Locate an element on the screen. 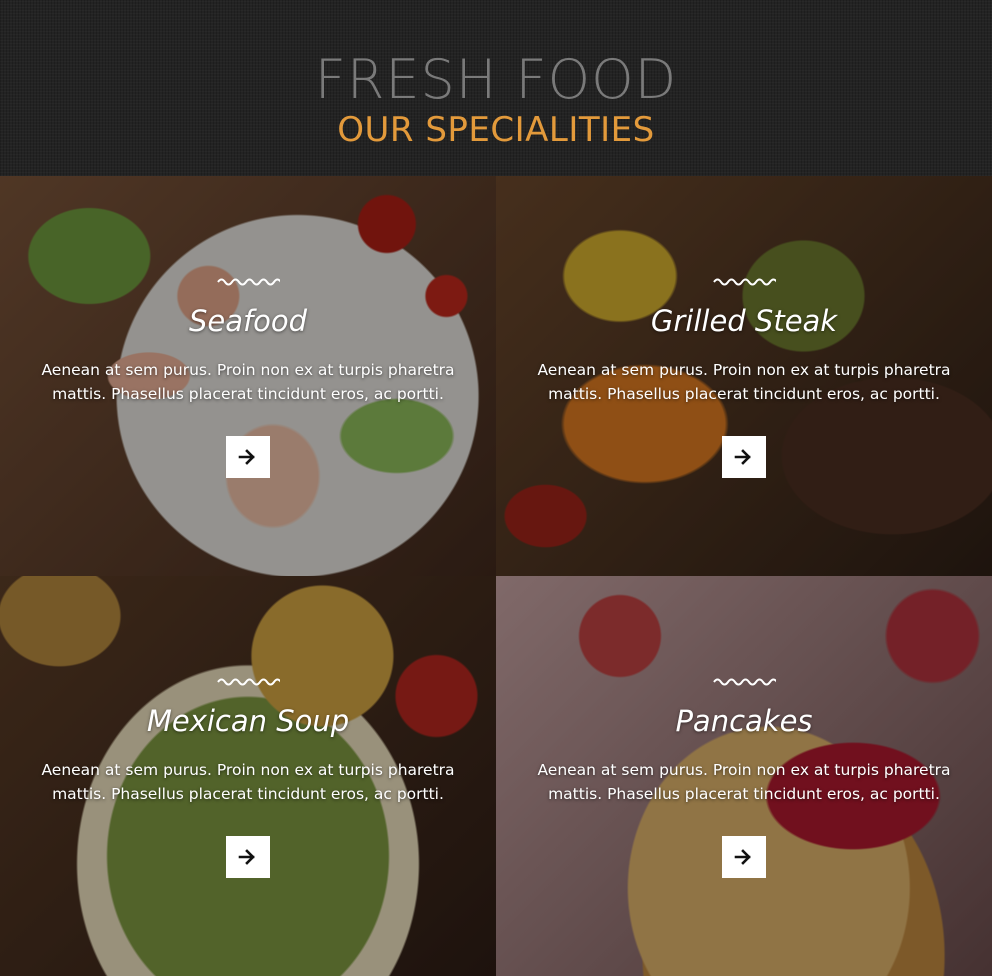  page-subtitle: OUR SPECIALITIES is located at coordinates (496, 130).